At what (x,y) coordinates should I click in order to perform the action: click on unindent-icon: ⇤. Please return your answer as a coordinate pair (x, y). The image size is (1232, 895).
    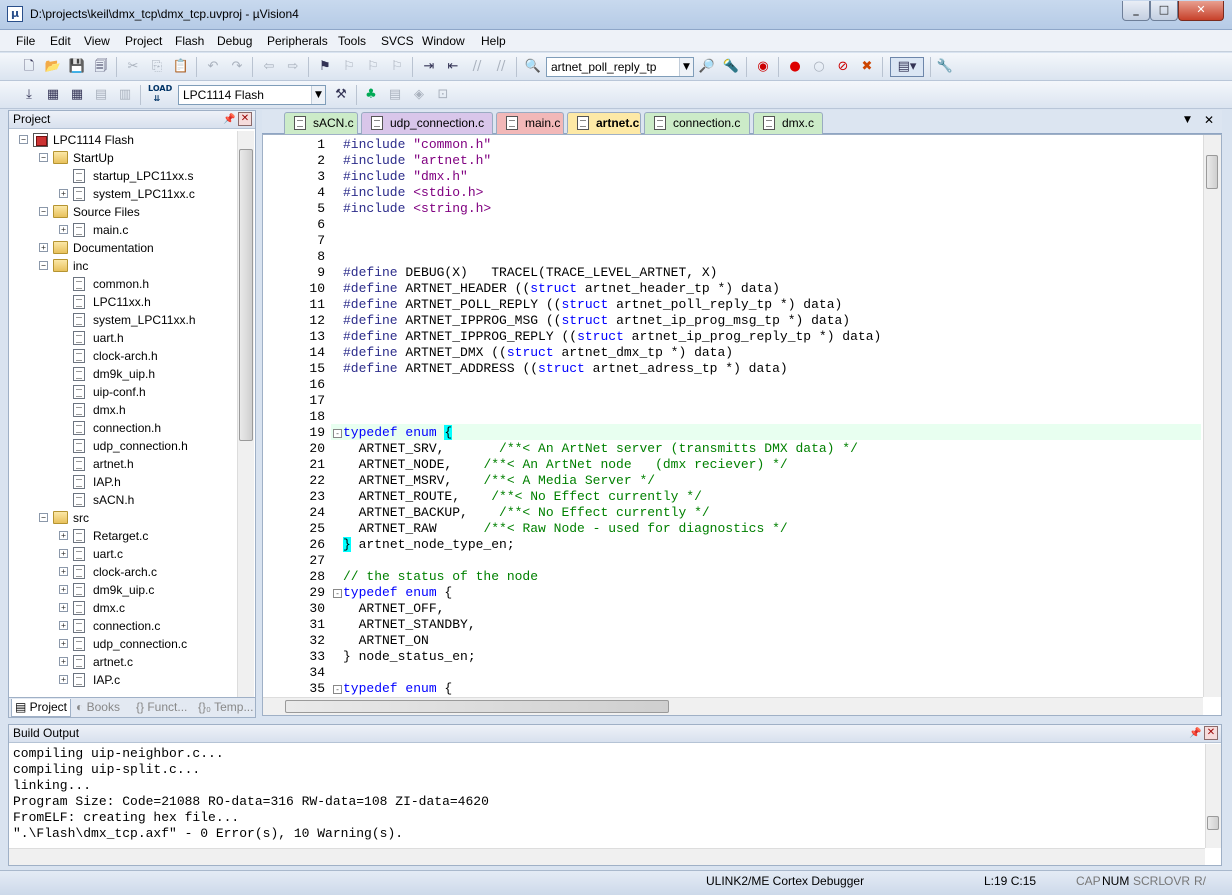
    Looking at the image, I should click on (453, 67).